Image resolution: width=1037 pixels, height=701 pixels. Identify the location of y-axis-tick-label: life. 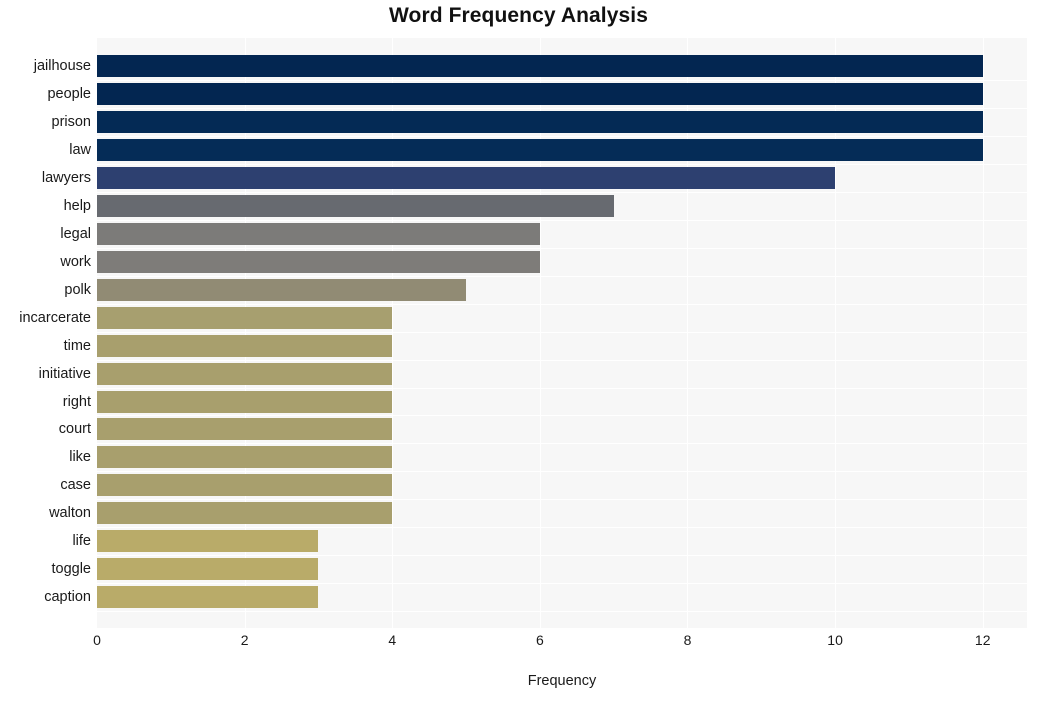
(81, 541).